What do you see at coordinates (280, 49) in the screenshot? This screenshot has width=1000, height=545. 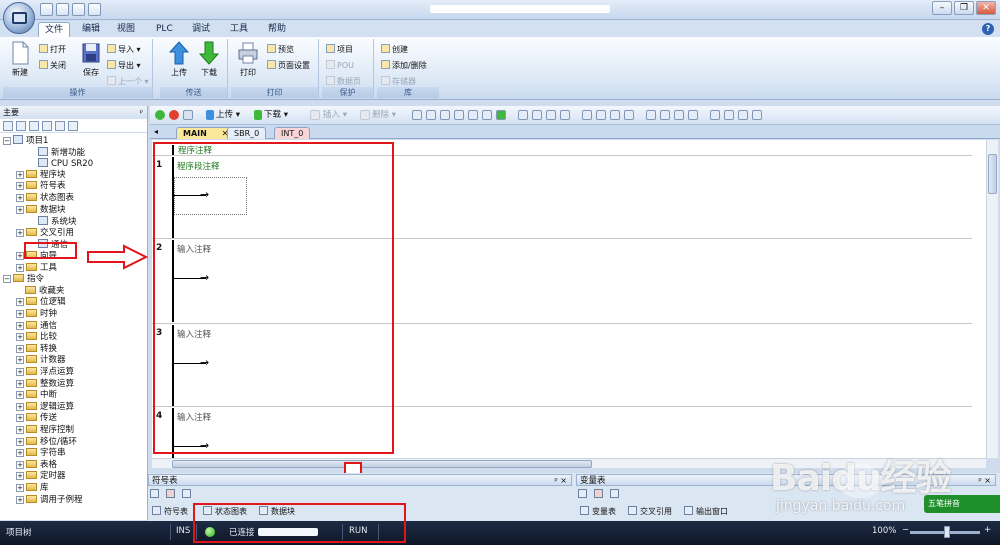 I see `preview-button: 预览` at bounding box center [280, 49].